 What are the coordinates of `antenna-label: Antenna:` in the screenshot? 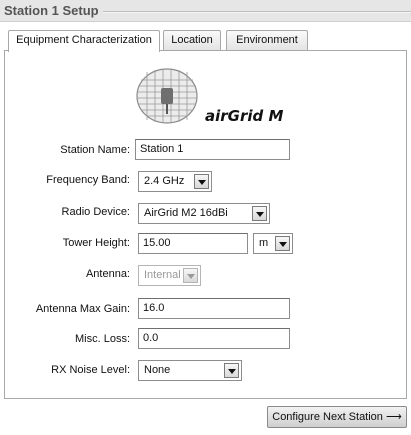 It's located at (107, 274).